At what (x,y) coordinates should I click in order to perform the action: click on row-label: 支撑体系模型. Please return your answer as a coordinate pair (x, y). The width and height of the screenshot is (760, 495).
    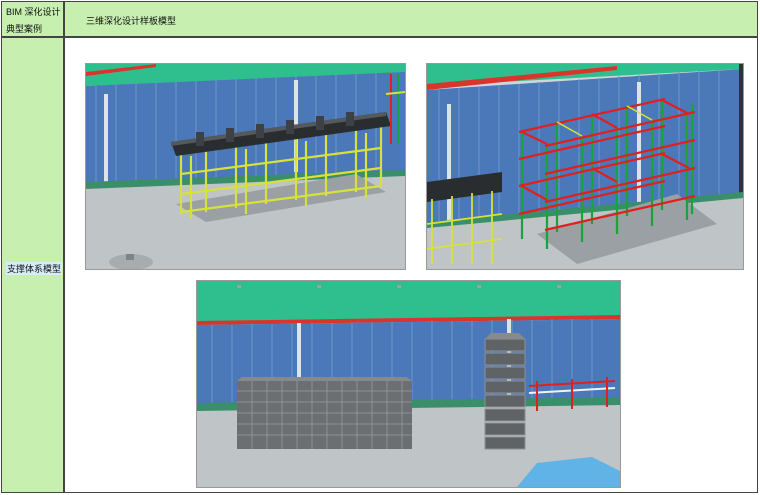
    Looking at the image, I should click on (34, 268).